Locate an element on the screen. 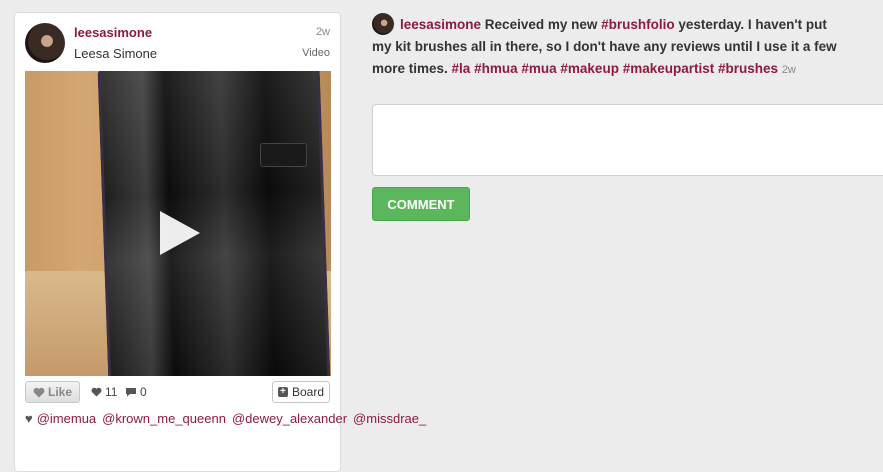 This screenshot has height=472, width=883. plus-box-icon: + is located at coordinates (282, 392).